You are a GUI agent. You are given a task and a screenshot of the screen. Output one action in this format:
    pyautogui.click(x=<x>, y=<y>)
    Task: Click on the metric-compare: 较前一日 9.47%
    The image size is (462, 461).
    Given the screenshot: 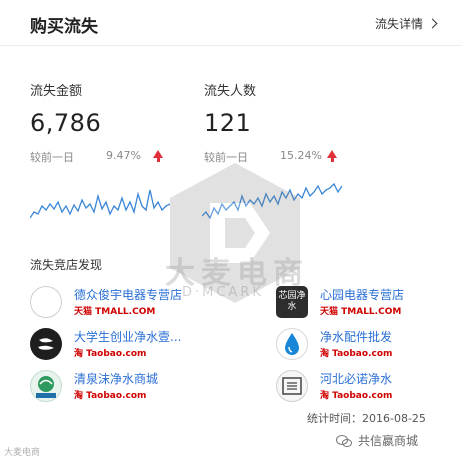 What is the action you would take?
    pyautogui.click(x=110, y=156)
    